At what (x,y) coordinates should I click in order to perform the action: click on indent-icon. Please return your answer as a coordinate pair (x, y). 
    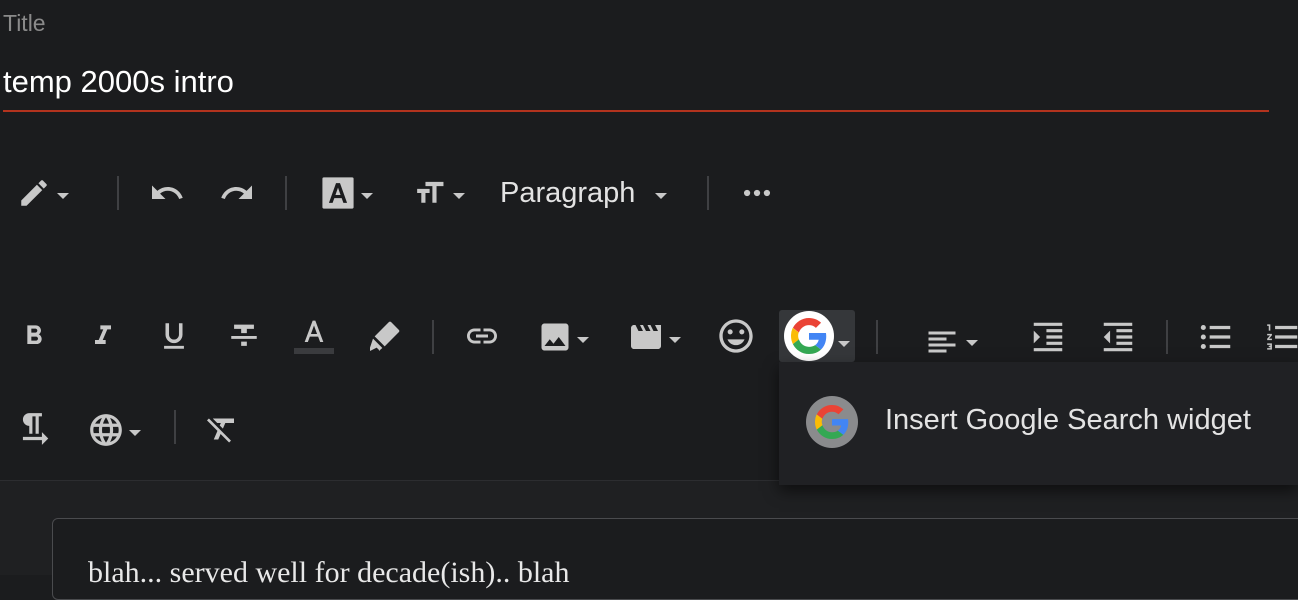
    Looking at the image, I should click on (1048, 337).